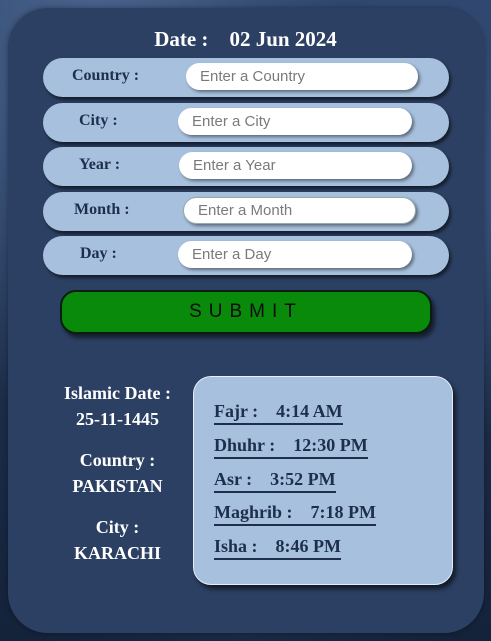 The height and width of the screenshot is (641, 491). Describe the element at coordinates (246, 312) in the screenshot. I see `submit-button: SUBMIT` at that location.